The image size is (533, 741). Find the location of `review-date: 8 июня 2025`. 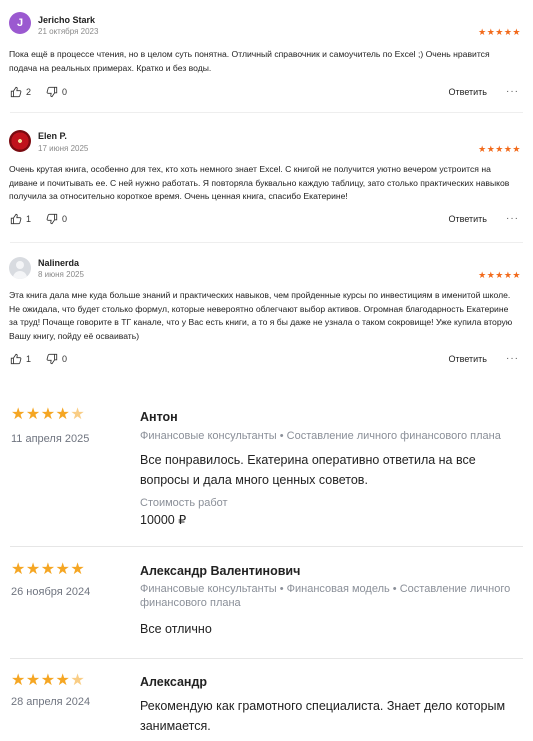

review-date: 8 июня 2025 is located at coordinates (61, 274).